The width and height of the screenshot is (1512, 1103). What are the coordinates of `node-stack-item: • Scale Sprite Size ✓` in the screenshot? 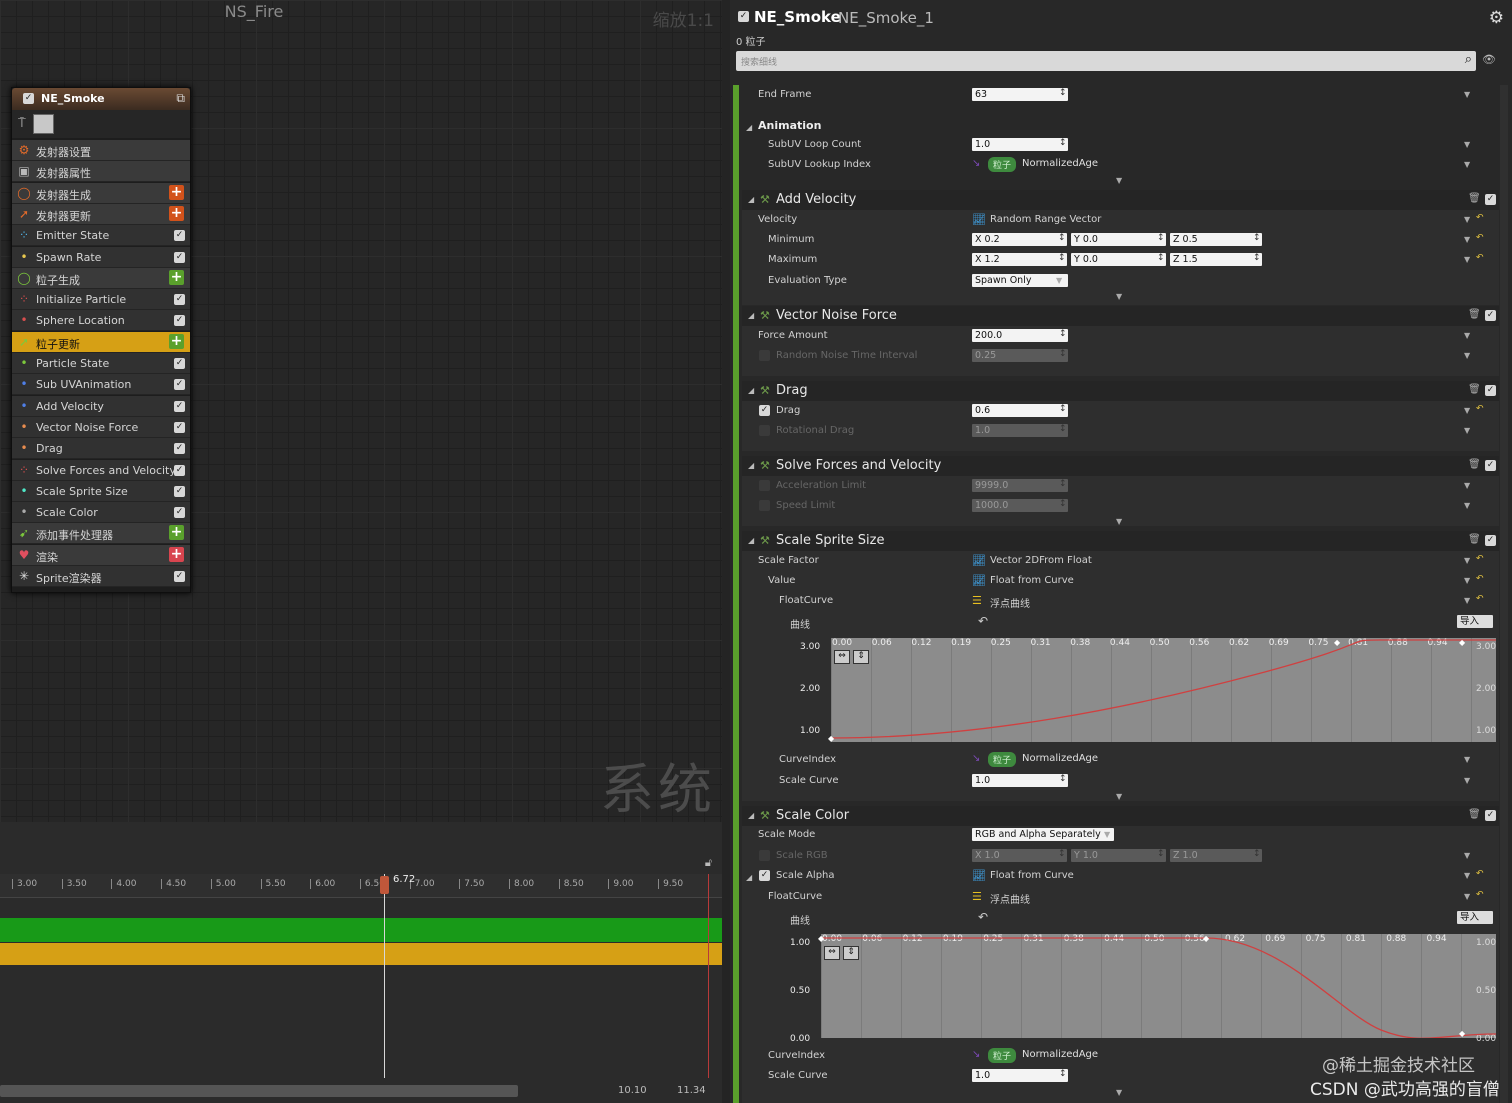 It's located at (101, 491).